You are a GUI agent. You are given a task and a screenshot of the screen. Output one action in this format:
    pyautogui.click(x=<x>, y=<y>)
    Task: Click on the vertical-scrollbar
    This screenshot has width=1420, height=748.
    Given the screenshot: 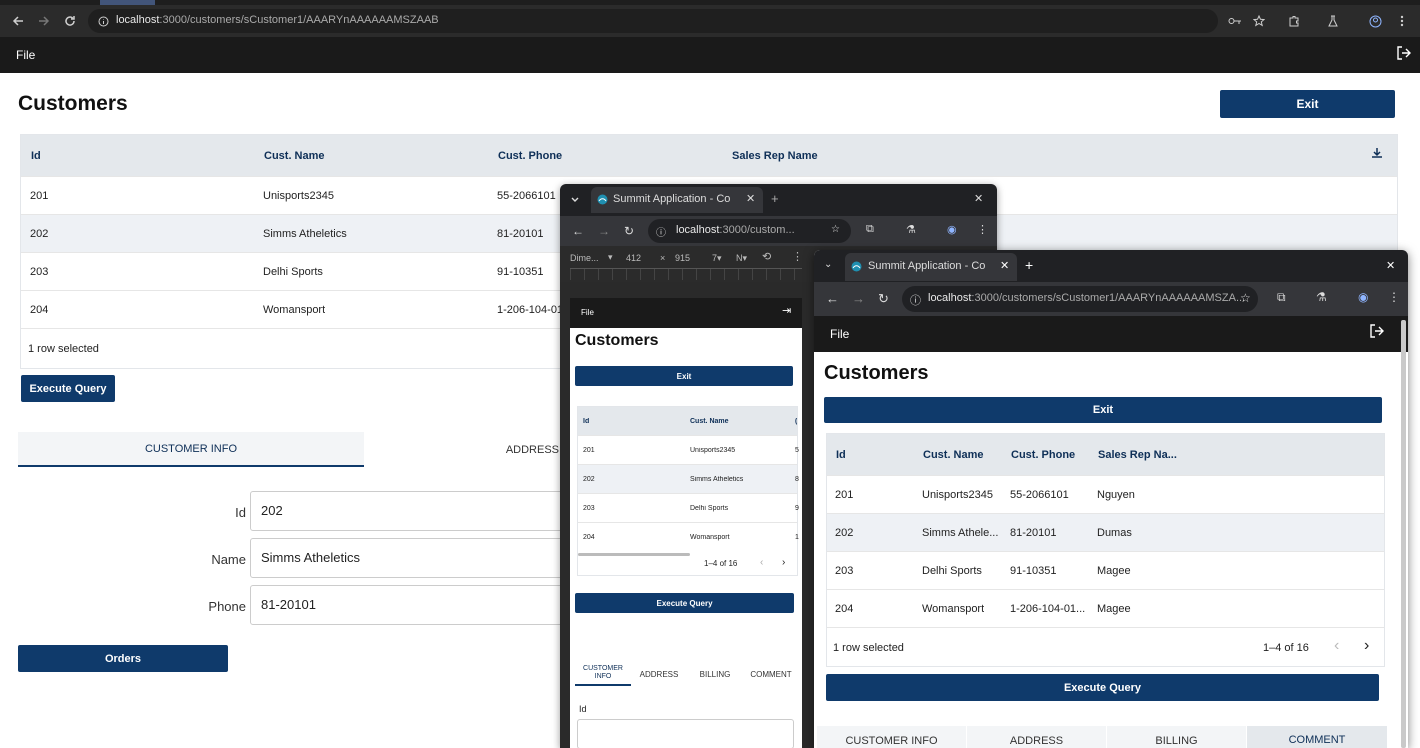 What is the action you would take?
    pyautogui.click(x=1403, y=534)
    